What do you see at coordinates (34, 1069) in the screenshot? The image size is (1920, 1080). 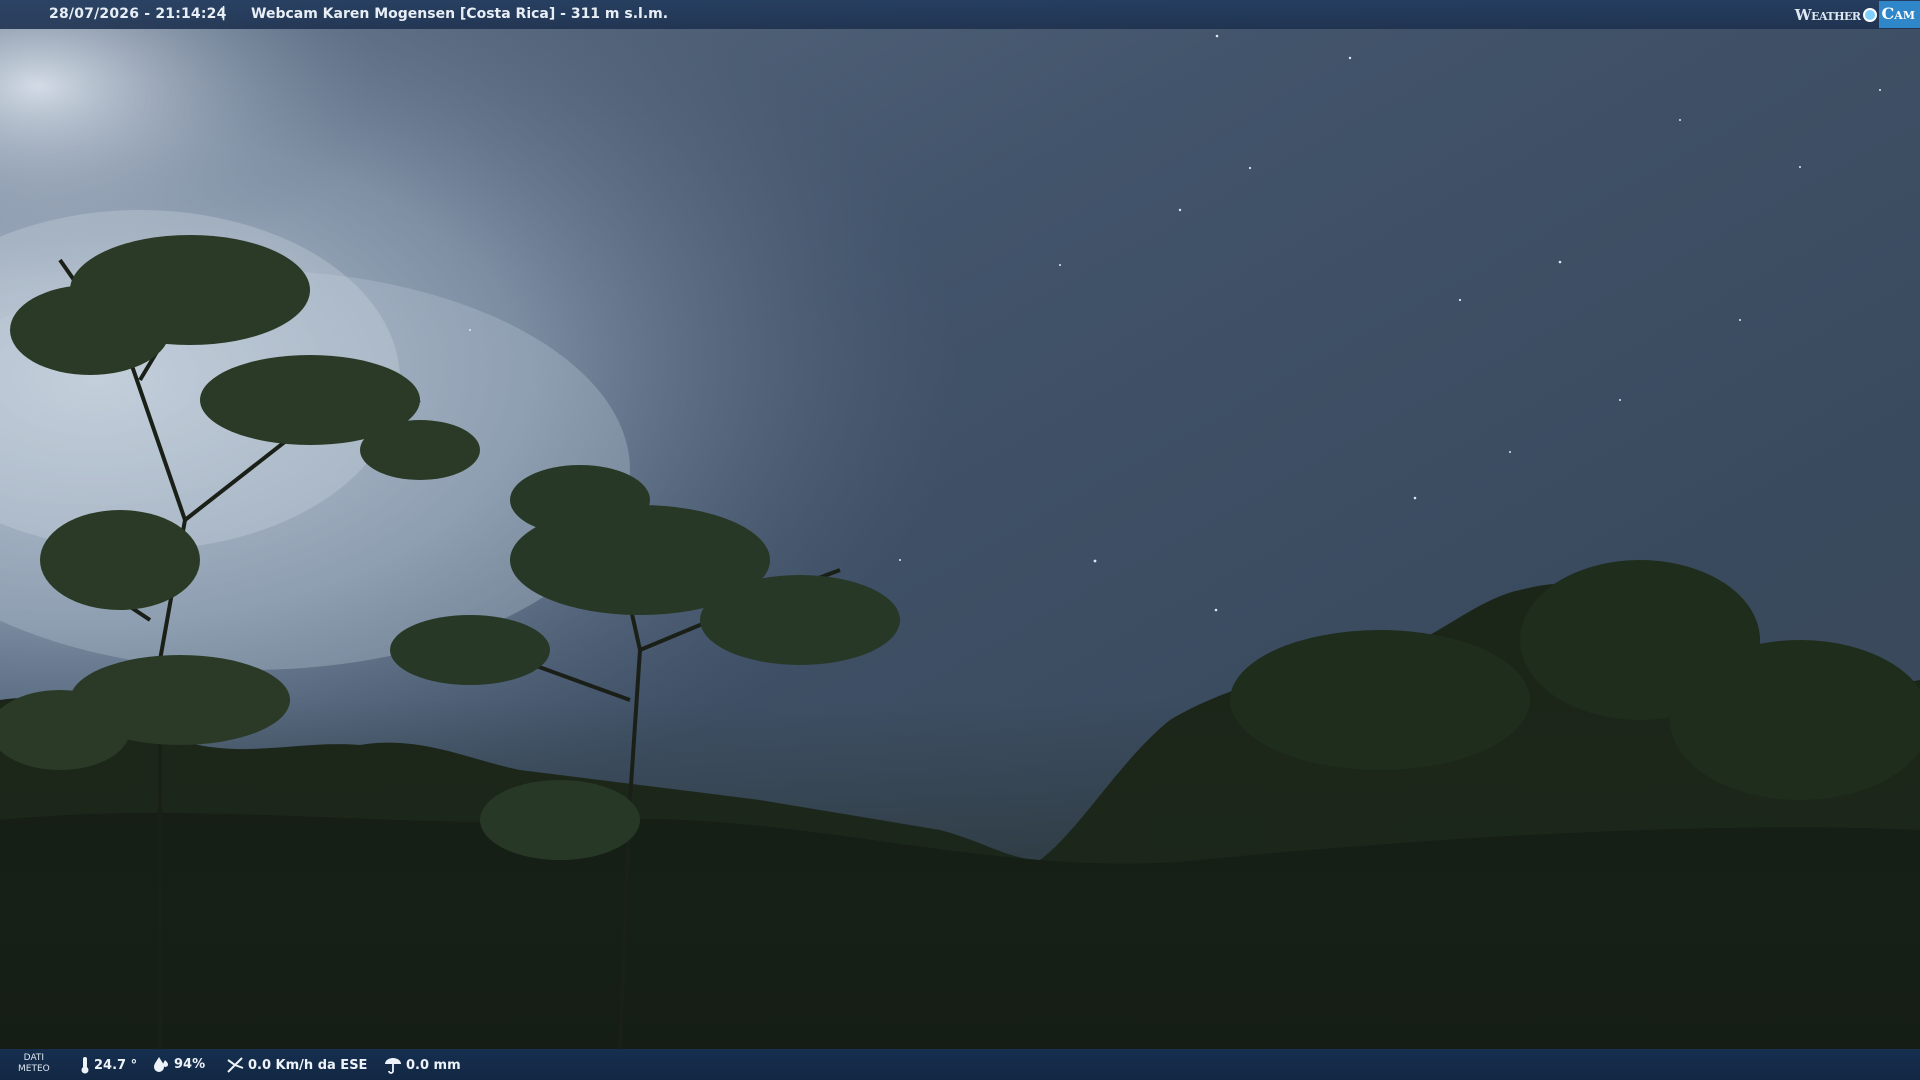 I see `weather-label-line2: METEO` at bounding box center [34, 1069].